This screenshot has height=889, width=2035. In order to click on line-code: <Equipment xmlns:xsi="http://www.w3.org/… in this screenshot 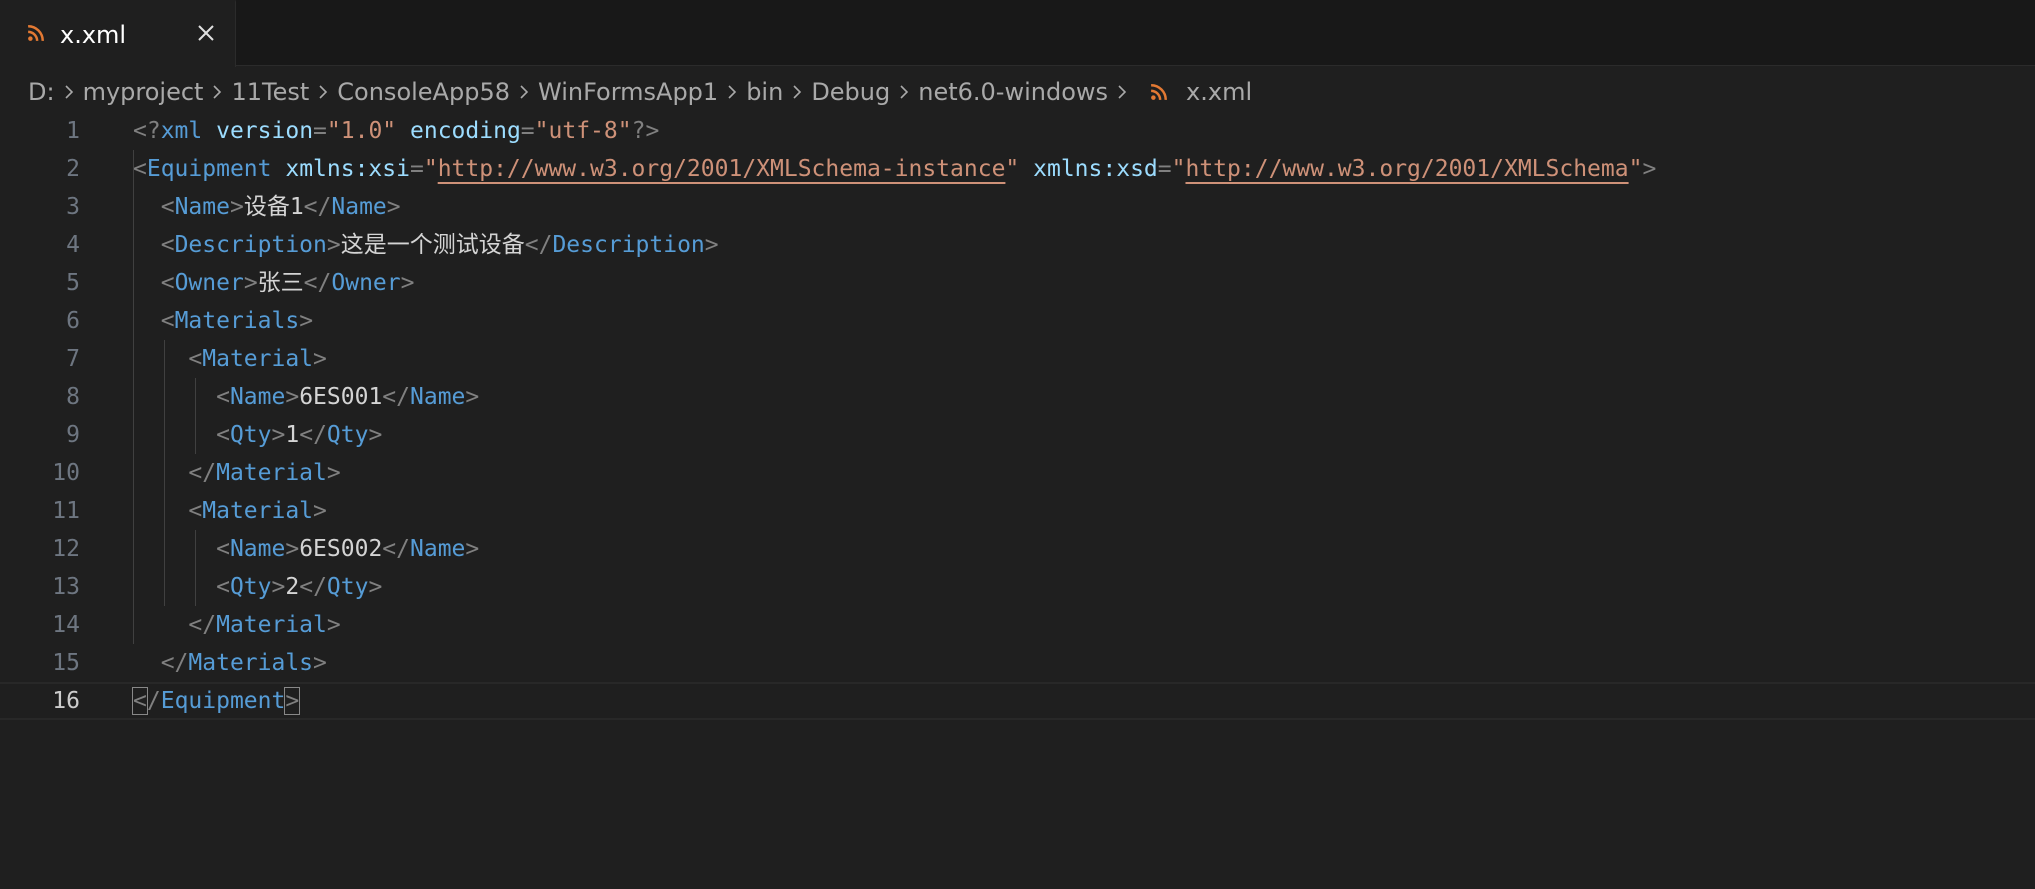, I will do `click(895, 169)`.